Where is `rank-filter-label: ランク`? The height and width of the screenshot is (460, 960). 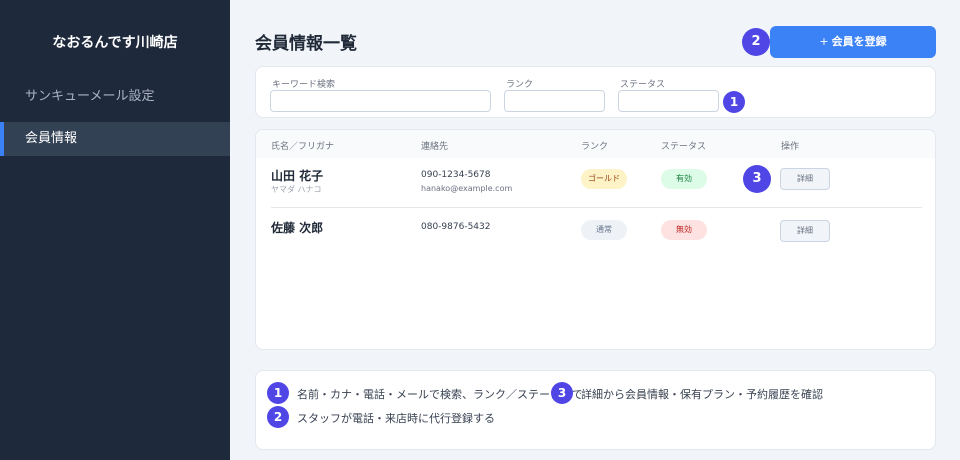
rank-filter-label: ランク is located at coordinates (520, 85).